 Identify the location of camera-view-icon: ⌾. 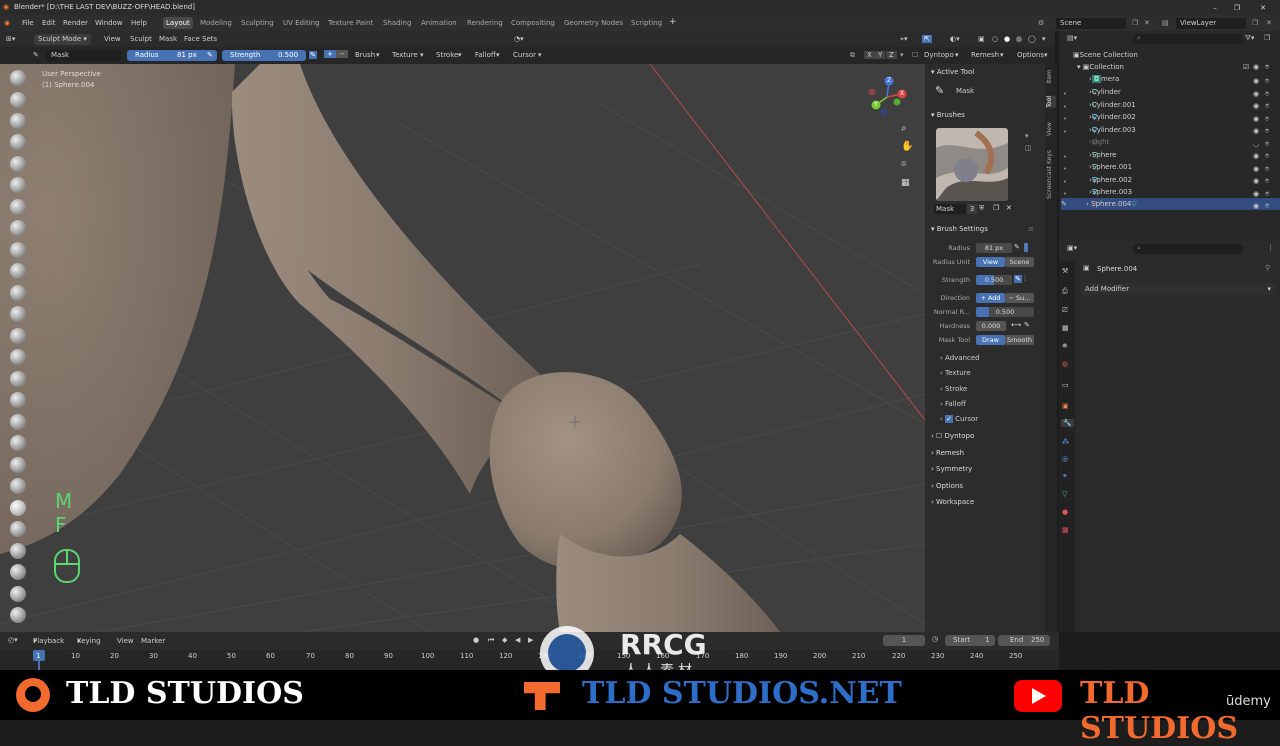
(903, 165).